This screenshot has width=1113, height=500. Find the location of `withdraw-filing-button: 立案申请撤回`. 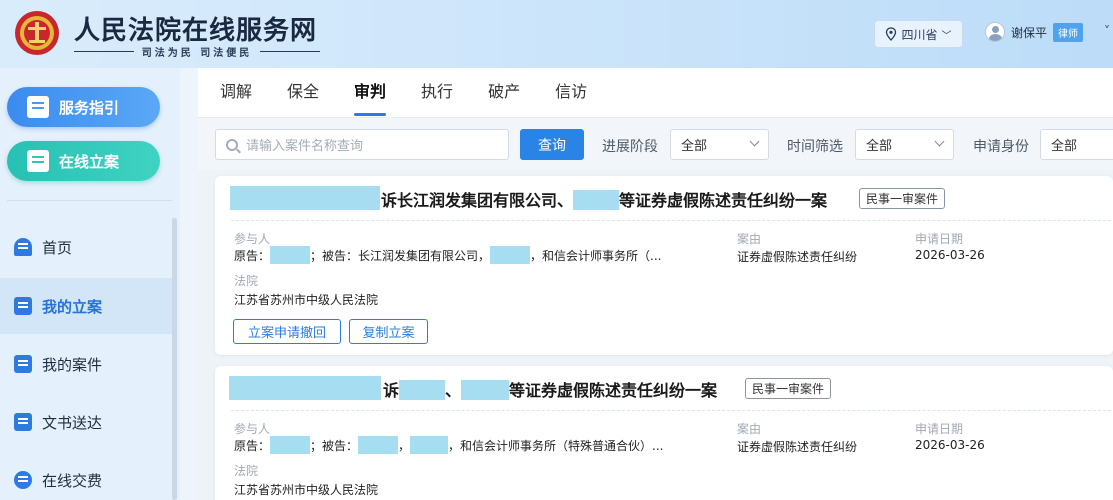

withdraw-filing-button: 立案申请撤回 is located at coordinates (287, 331).